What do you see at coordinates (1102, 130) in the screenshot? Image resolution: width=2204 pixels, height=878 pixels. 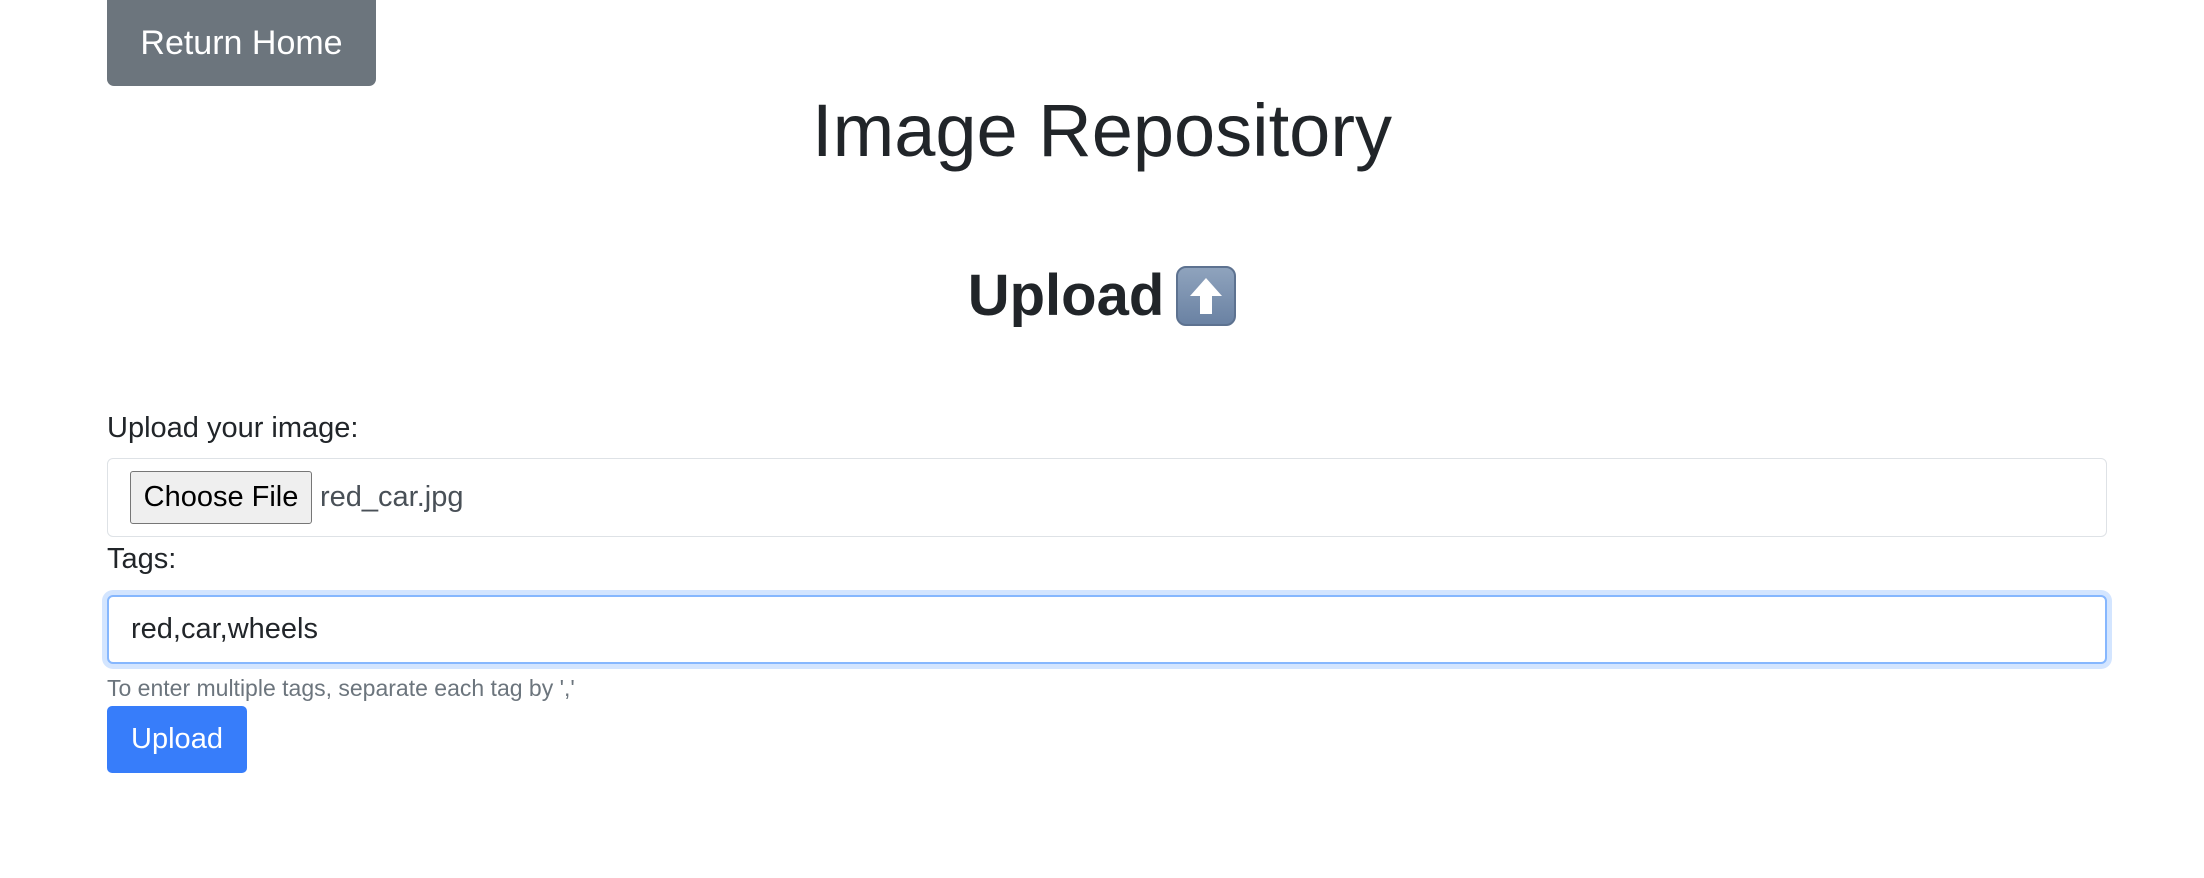 I see `page-title: Image Repository` at bounding box center [1102, 130].